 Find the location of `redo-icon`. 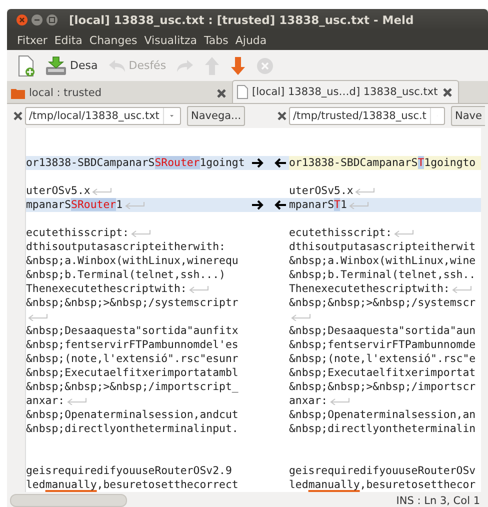

redo-icon is located at coordinates (185, 65).